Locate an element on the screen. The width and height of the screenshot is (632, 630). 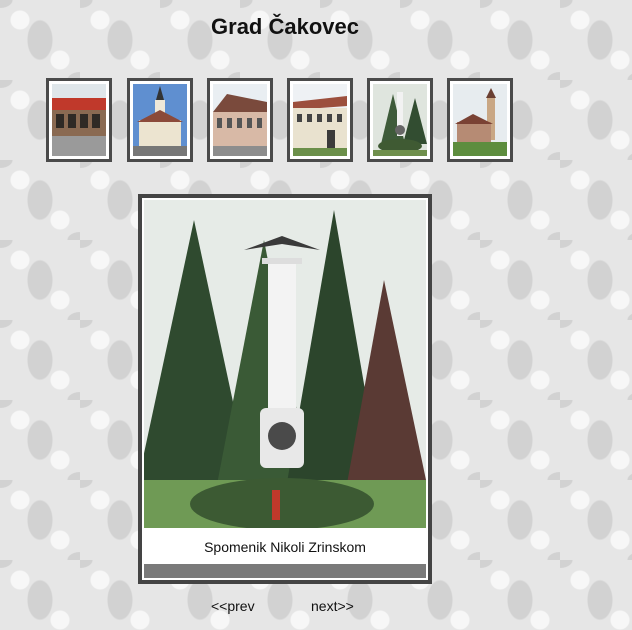
image-base-strip is located at coordinates (285, 571).